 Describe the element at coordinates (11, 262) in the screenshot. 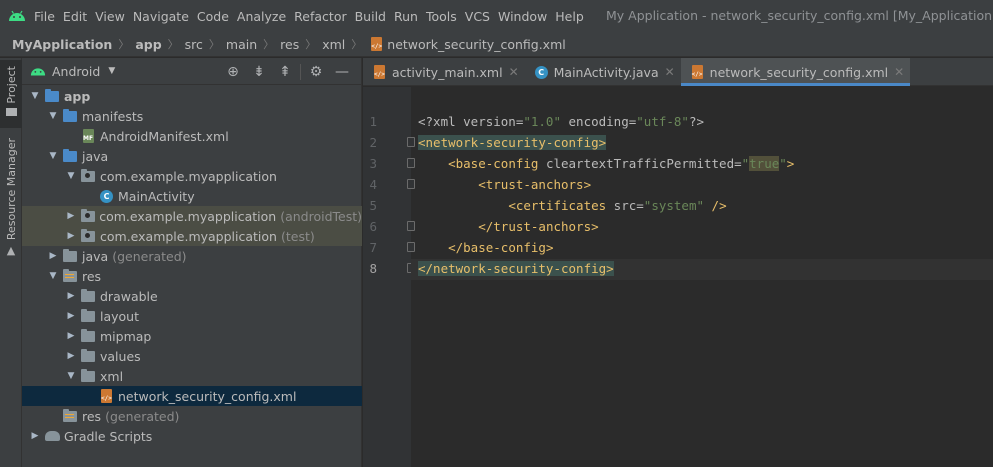

I see `left-tool-stripe: Project Resource Manager ▲` at that location.